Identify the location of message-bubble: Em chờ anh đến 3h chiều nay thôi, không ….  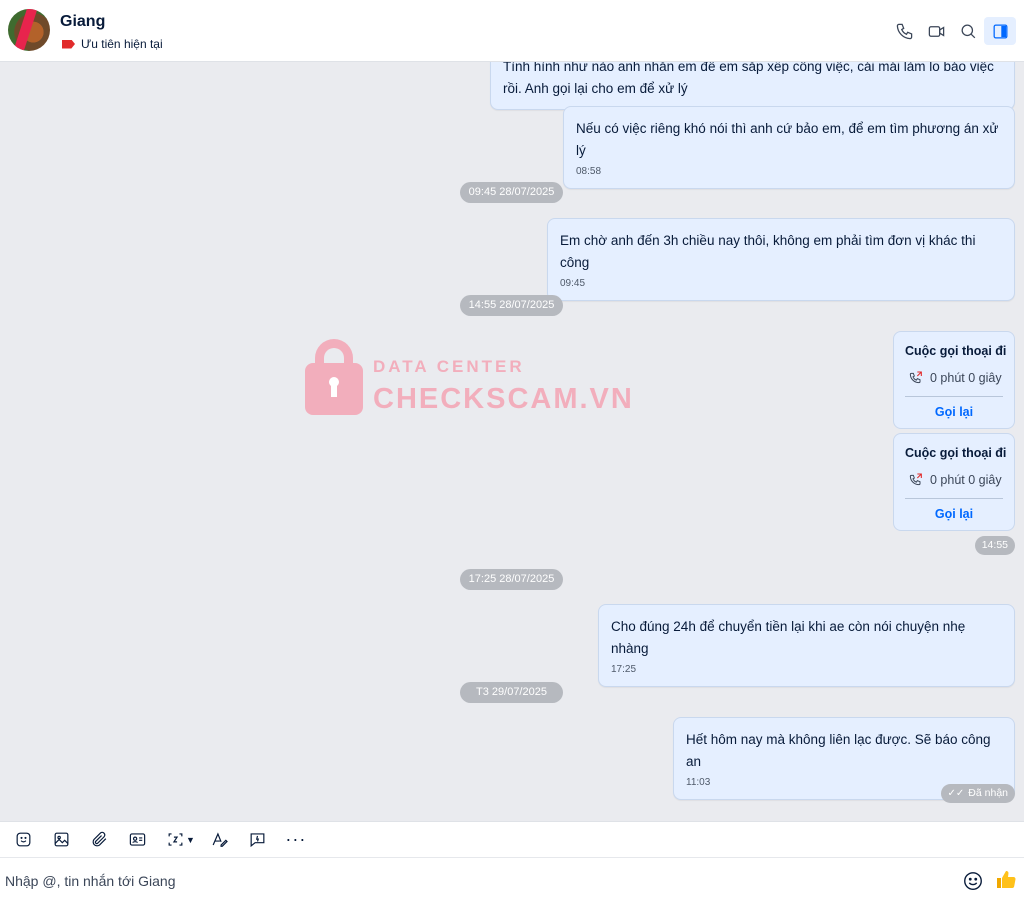
(781, 259).